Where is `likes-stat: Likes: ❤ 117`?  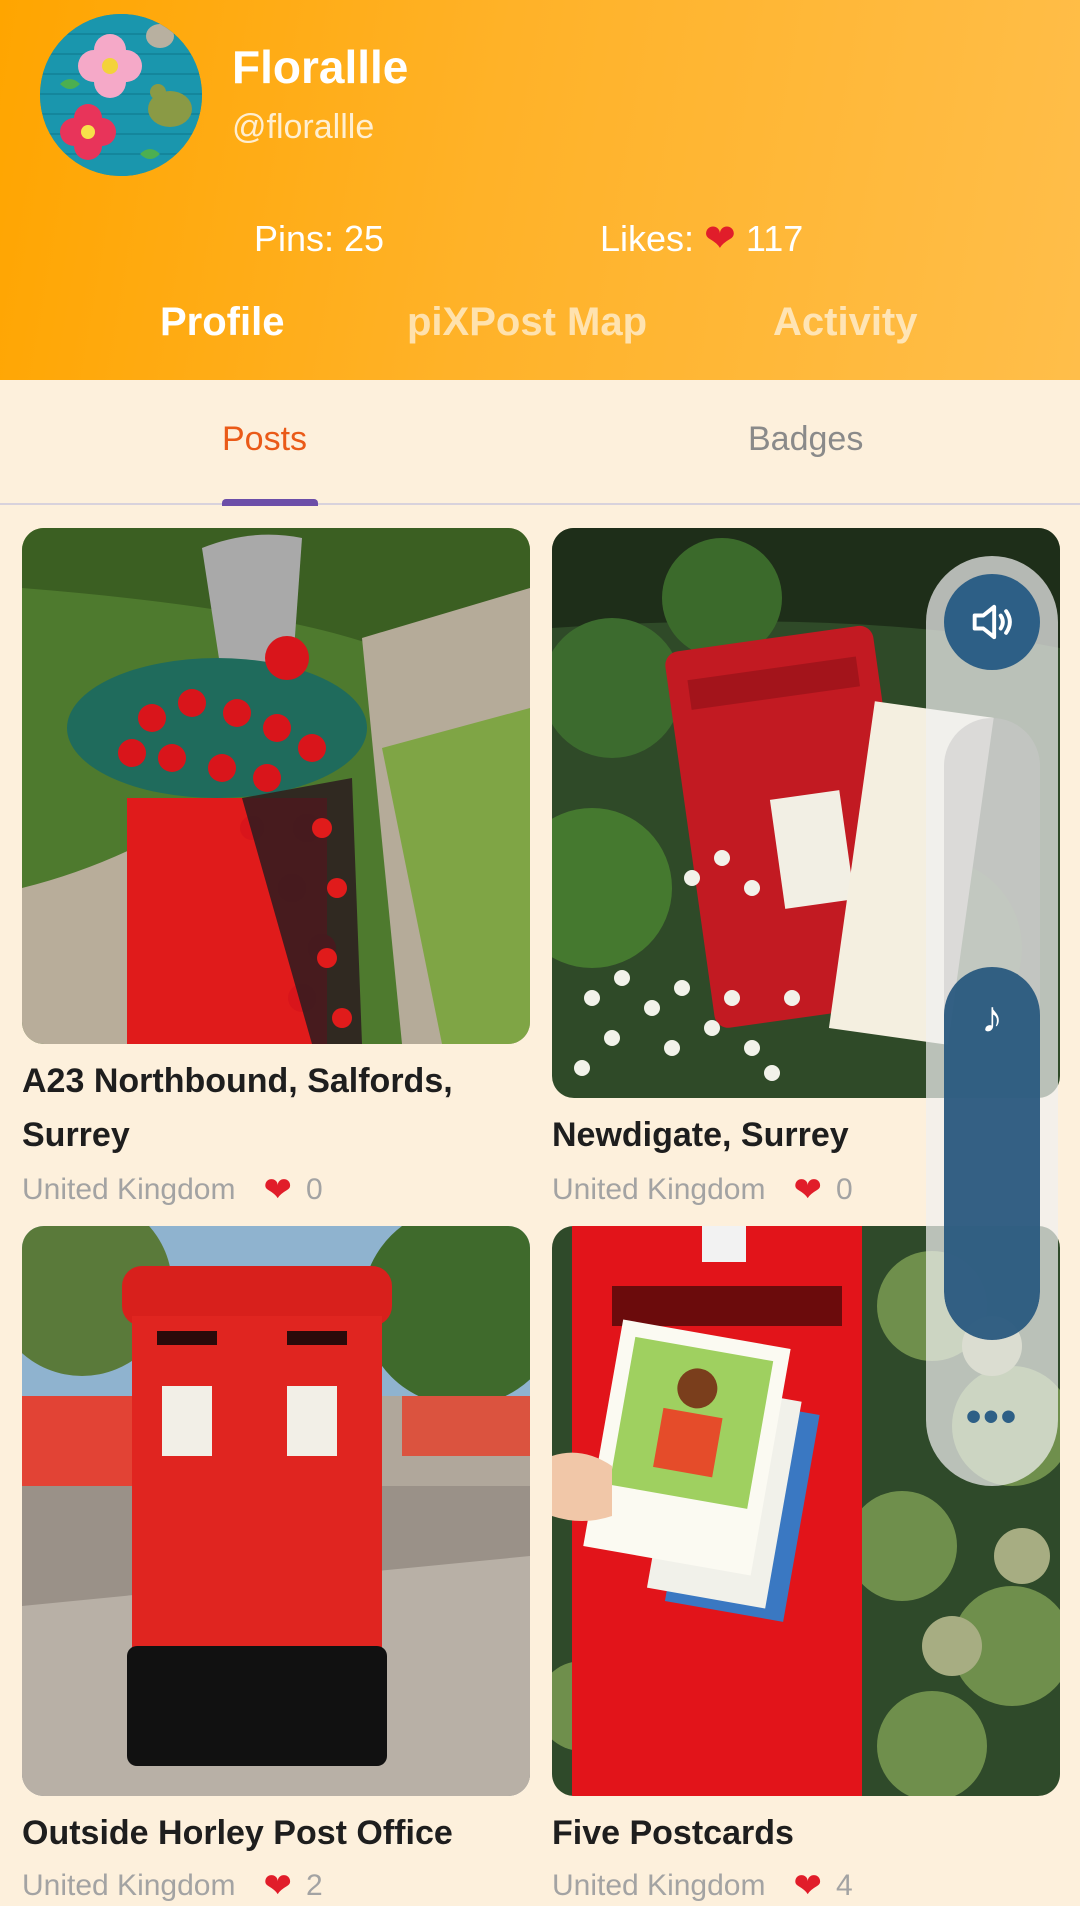 likes-stat: Likes: ❤ 117 is located at coordinates (701, 239).